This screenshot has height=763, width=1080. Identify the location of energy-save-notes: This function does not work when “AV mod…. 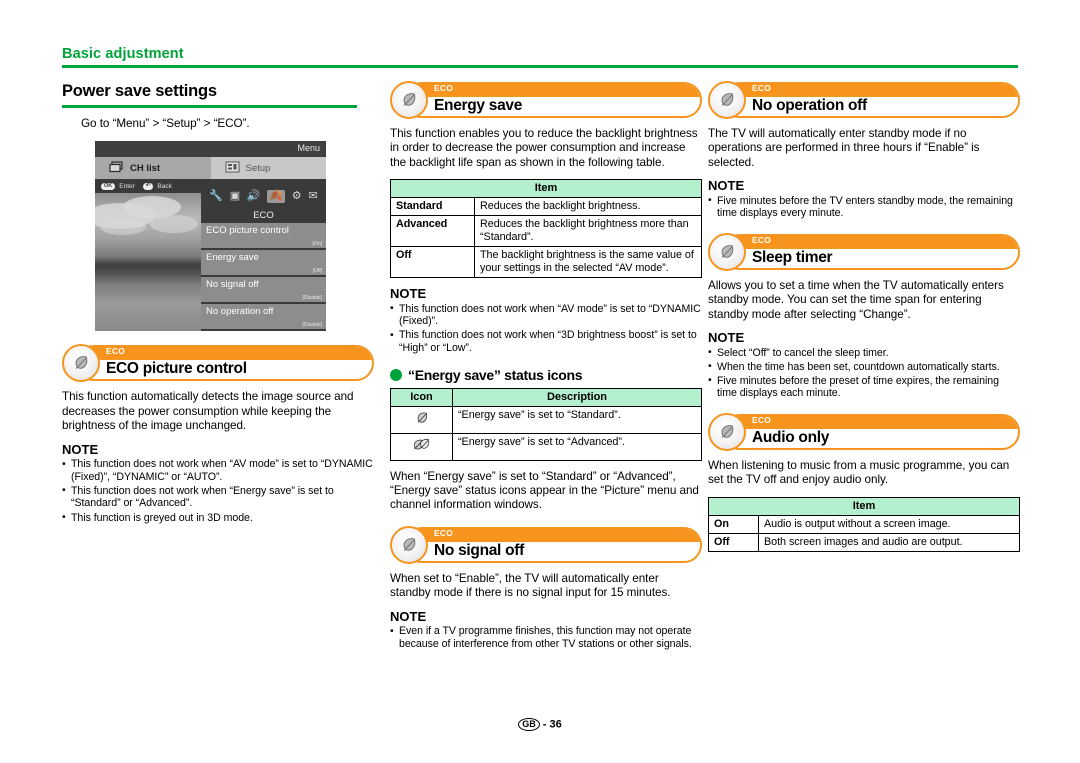
(546, 328).